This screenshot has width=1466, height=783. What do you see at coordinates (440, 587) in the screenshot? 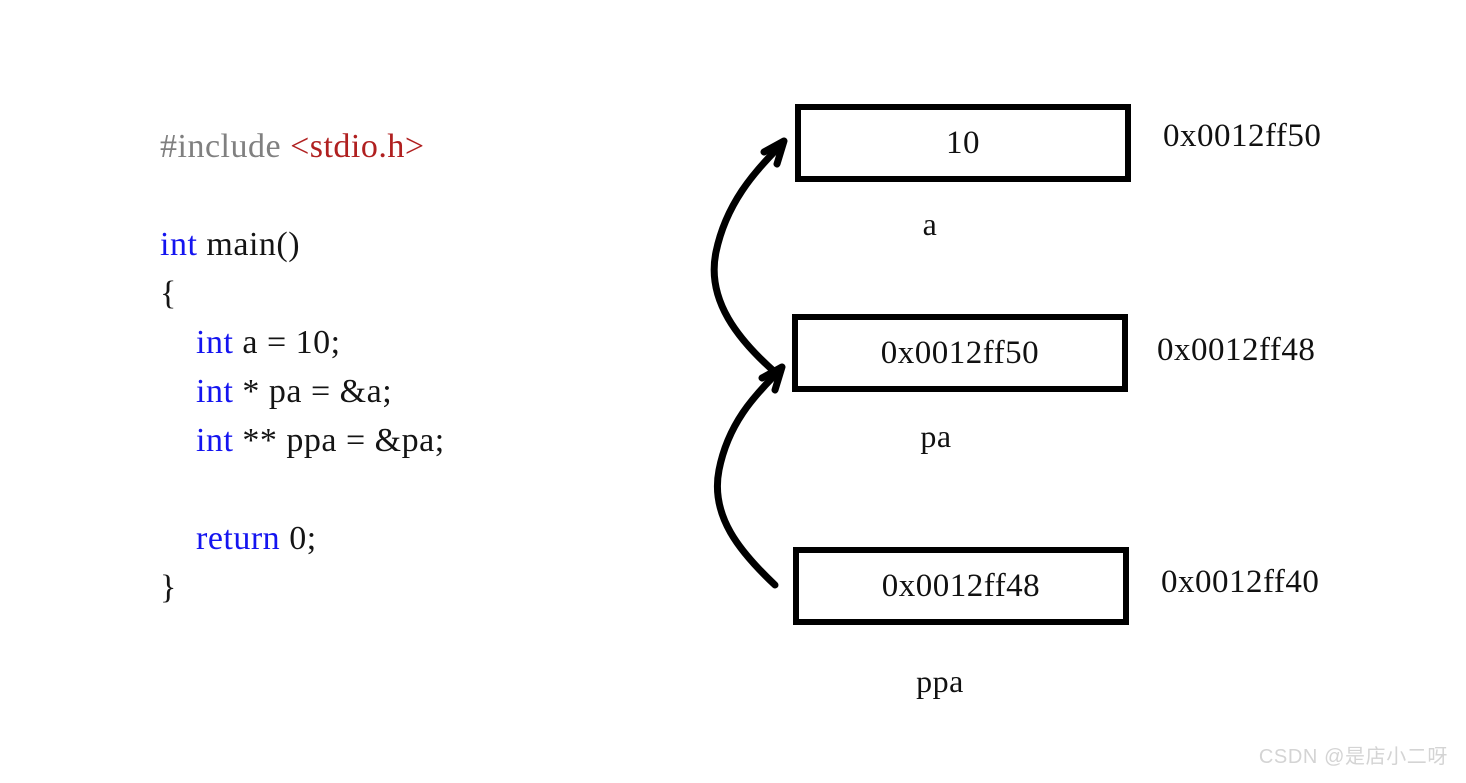
I see `code-line: }` at bounding box center [440, 587].